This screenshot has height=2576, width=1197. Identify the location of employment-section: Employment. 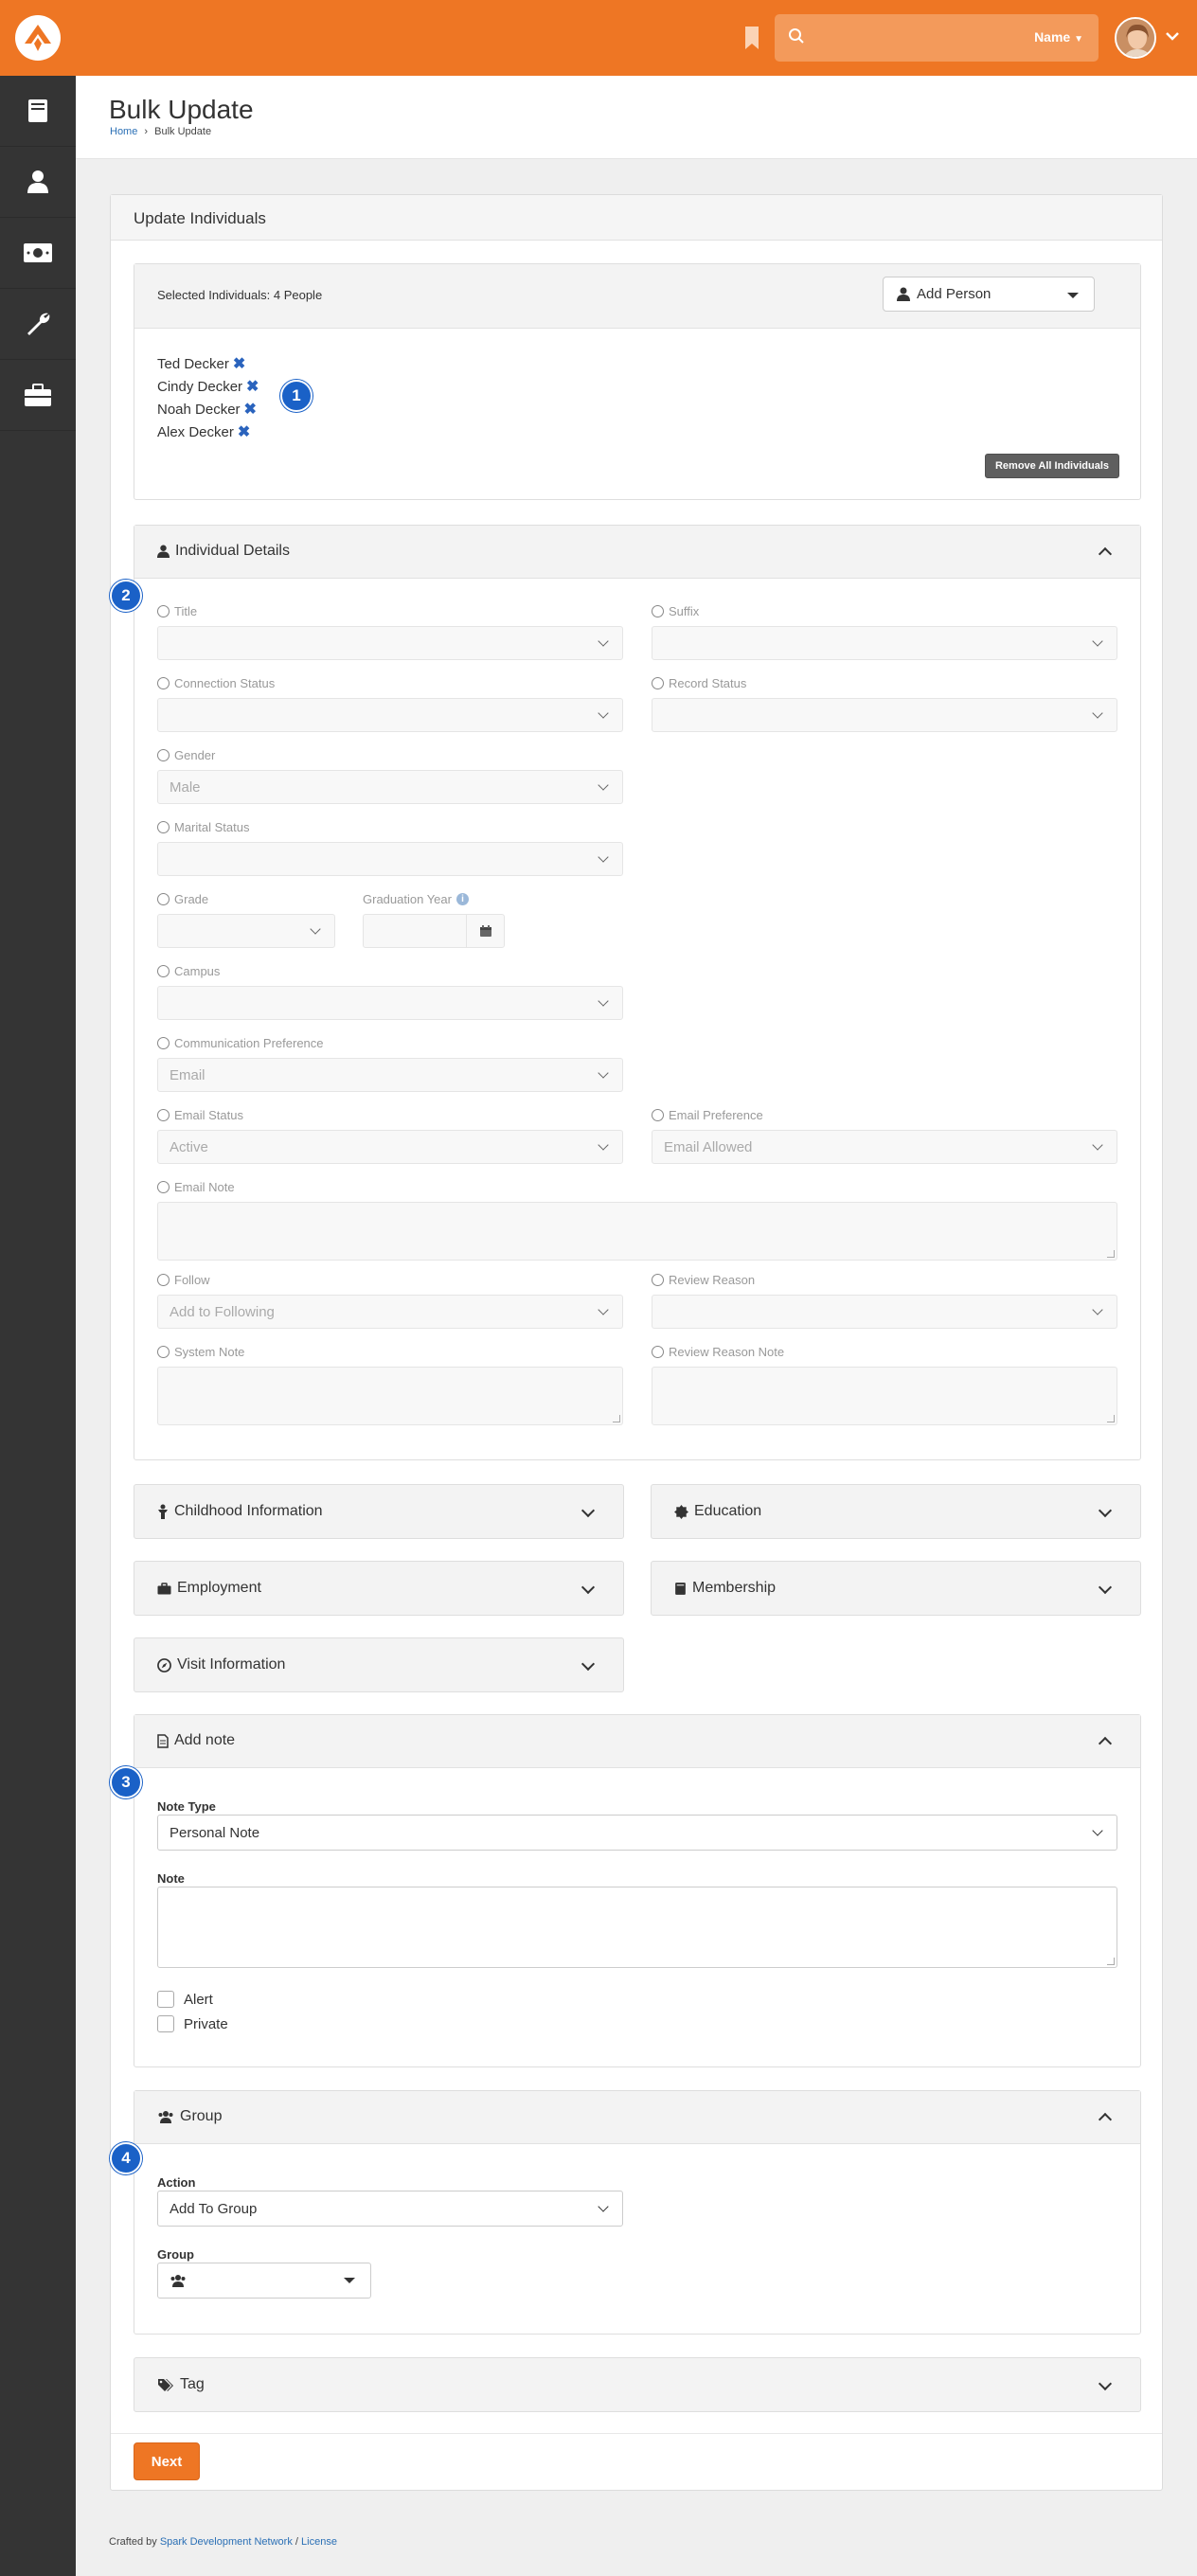
(379, 1588).